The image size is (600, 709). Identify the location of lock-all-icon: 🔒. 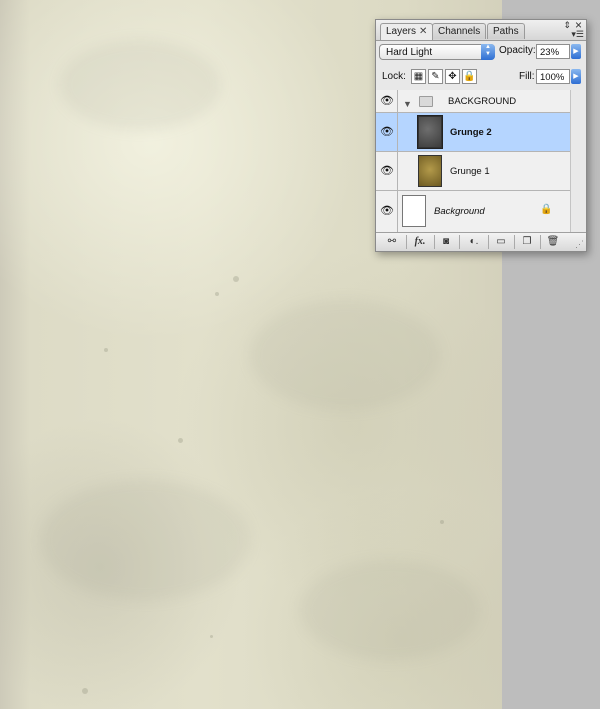
(469, 76).